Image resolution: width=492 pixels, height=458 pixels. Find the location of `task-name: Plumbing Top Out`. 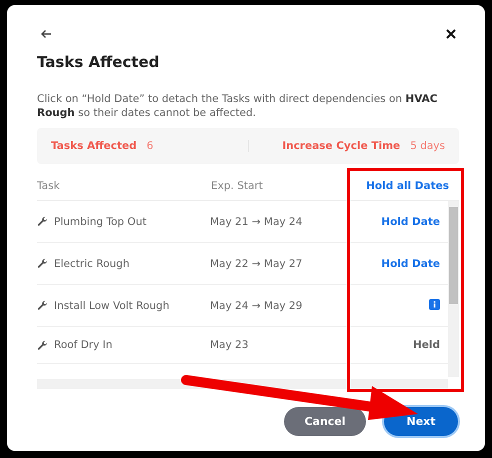

task-name: Plumbing Top Out is located at coordinates (100, 222).